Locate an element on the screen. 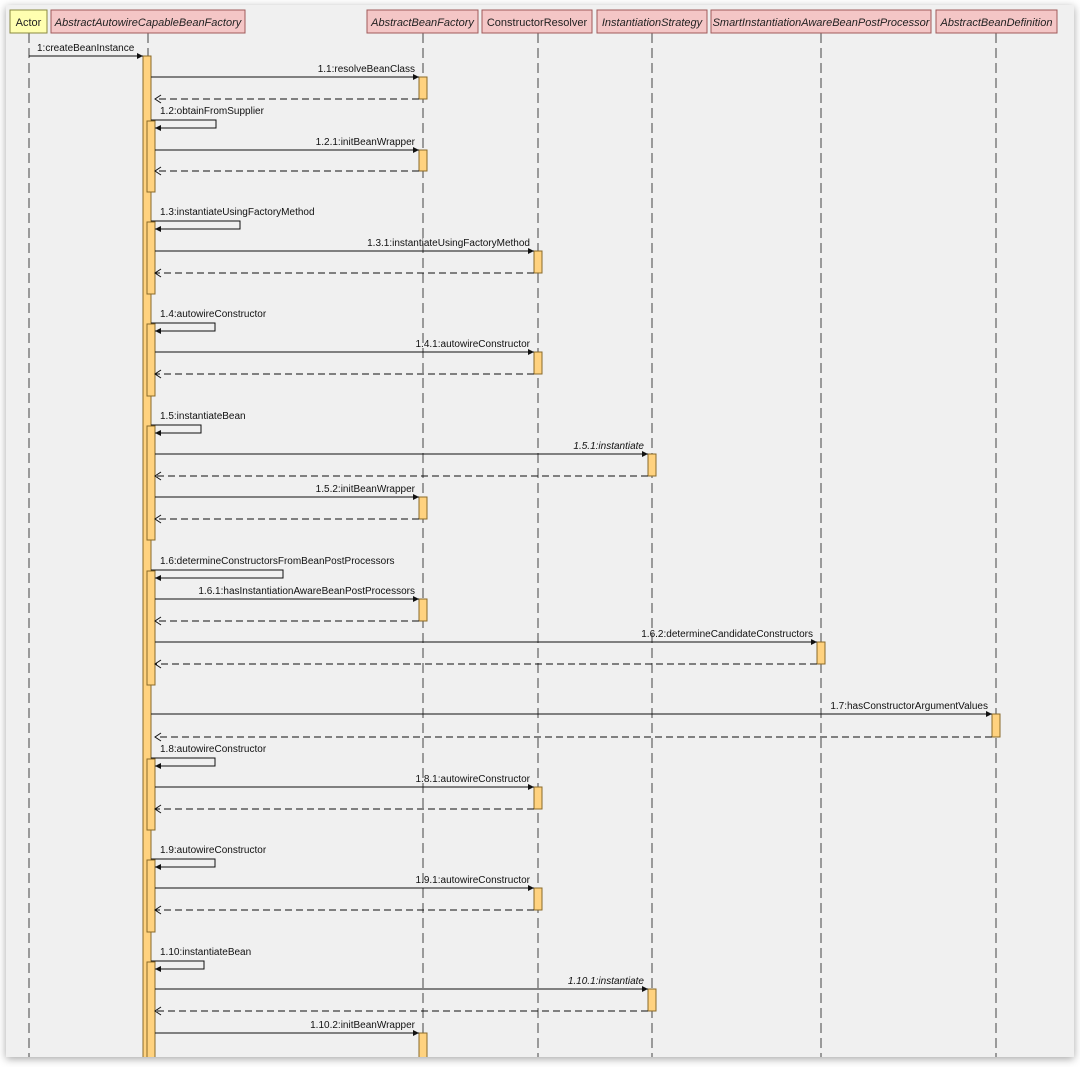 The height and width of the screenshot is (1067, 1080). message-1: 1:createBeanInstance is located at coordinates (86, 51).